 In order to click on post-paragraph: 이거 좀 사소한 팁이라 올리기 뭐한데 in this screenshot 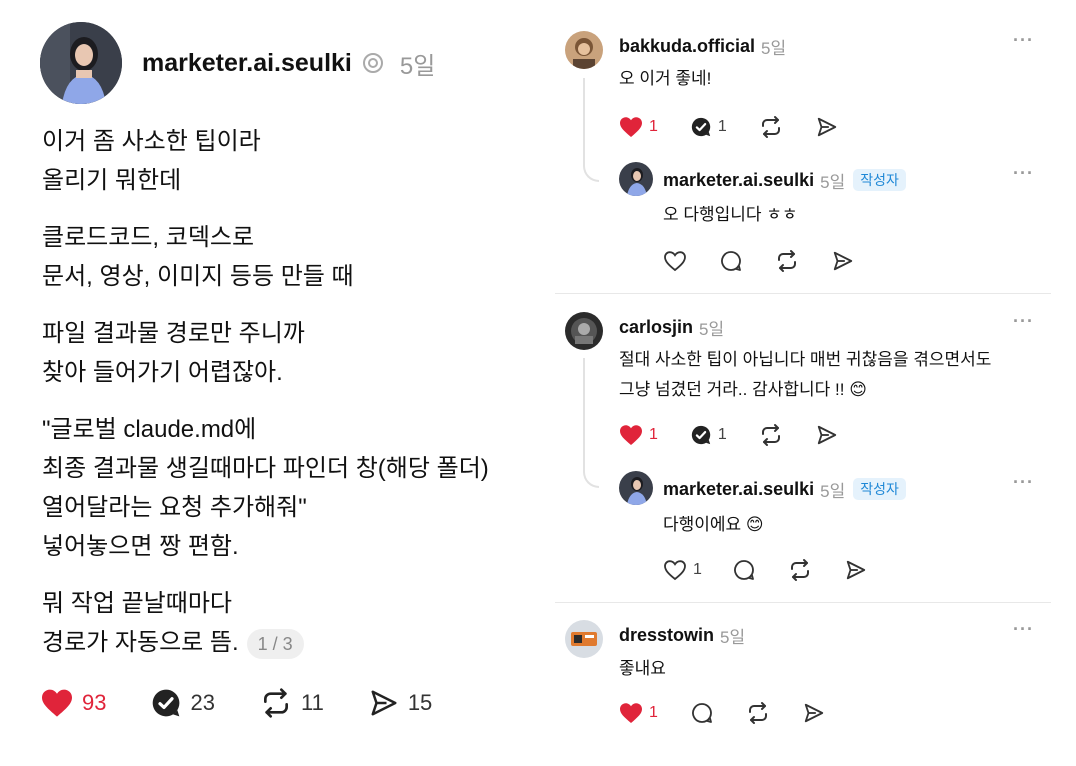, I will do `click(292, 161)`.